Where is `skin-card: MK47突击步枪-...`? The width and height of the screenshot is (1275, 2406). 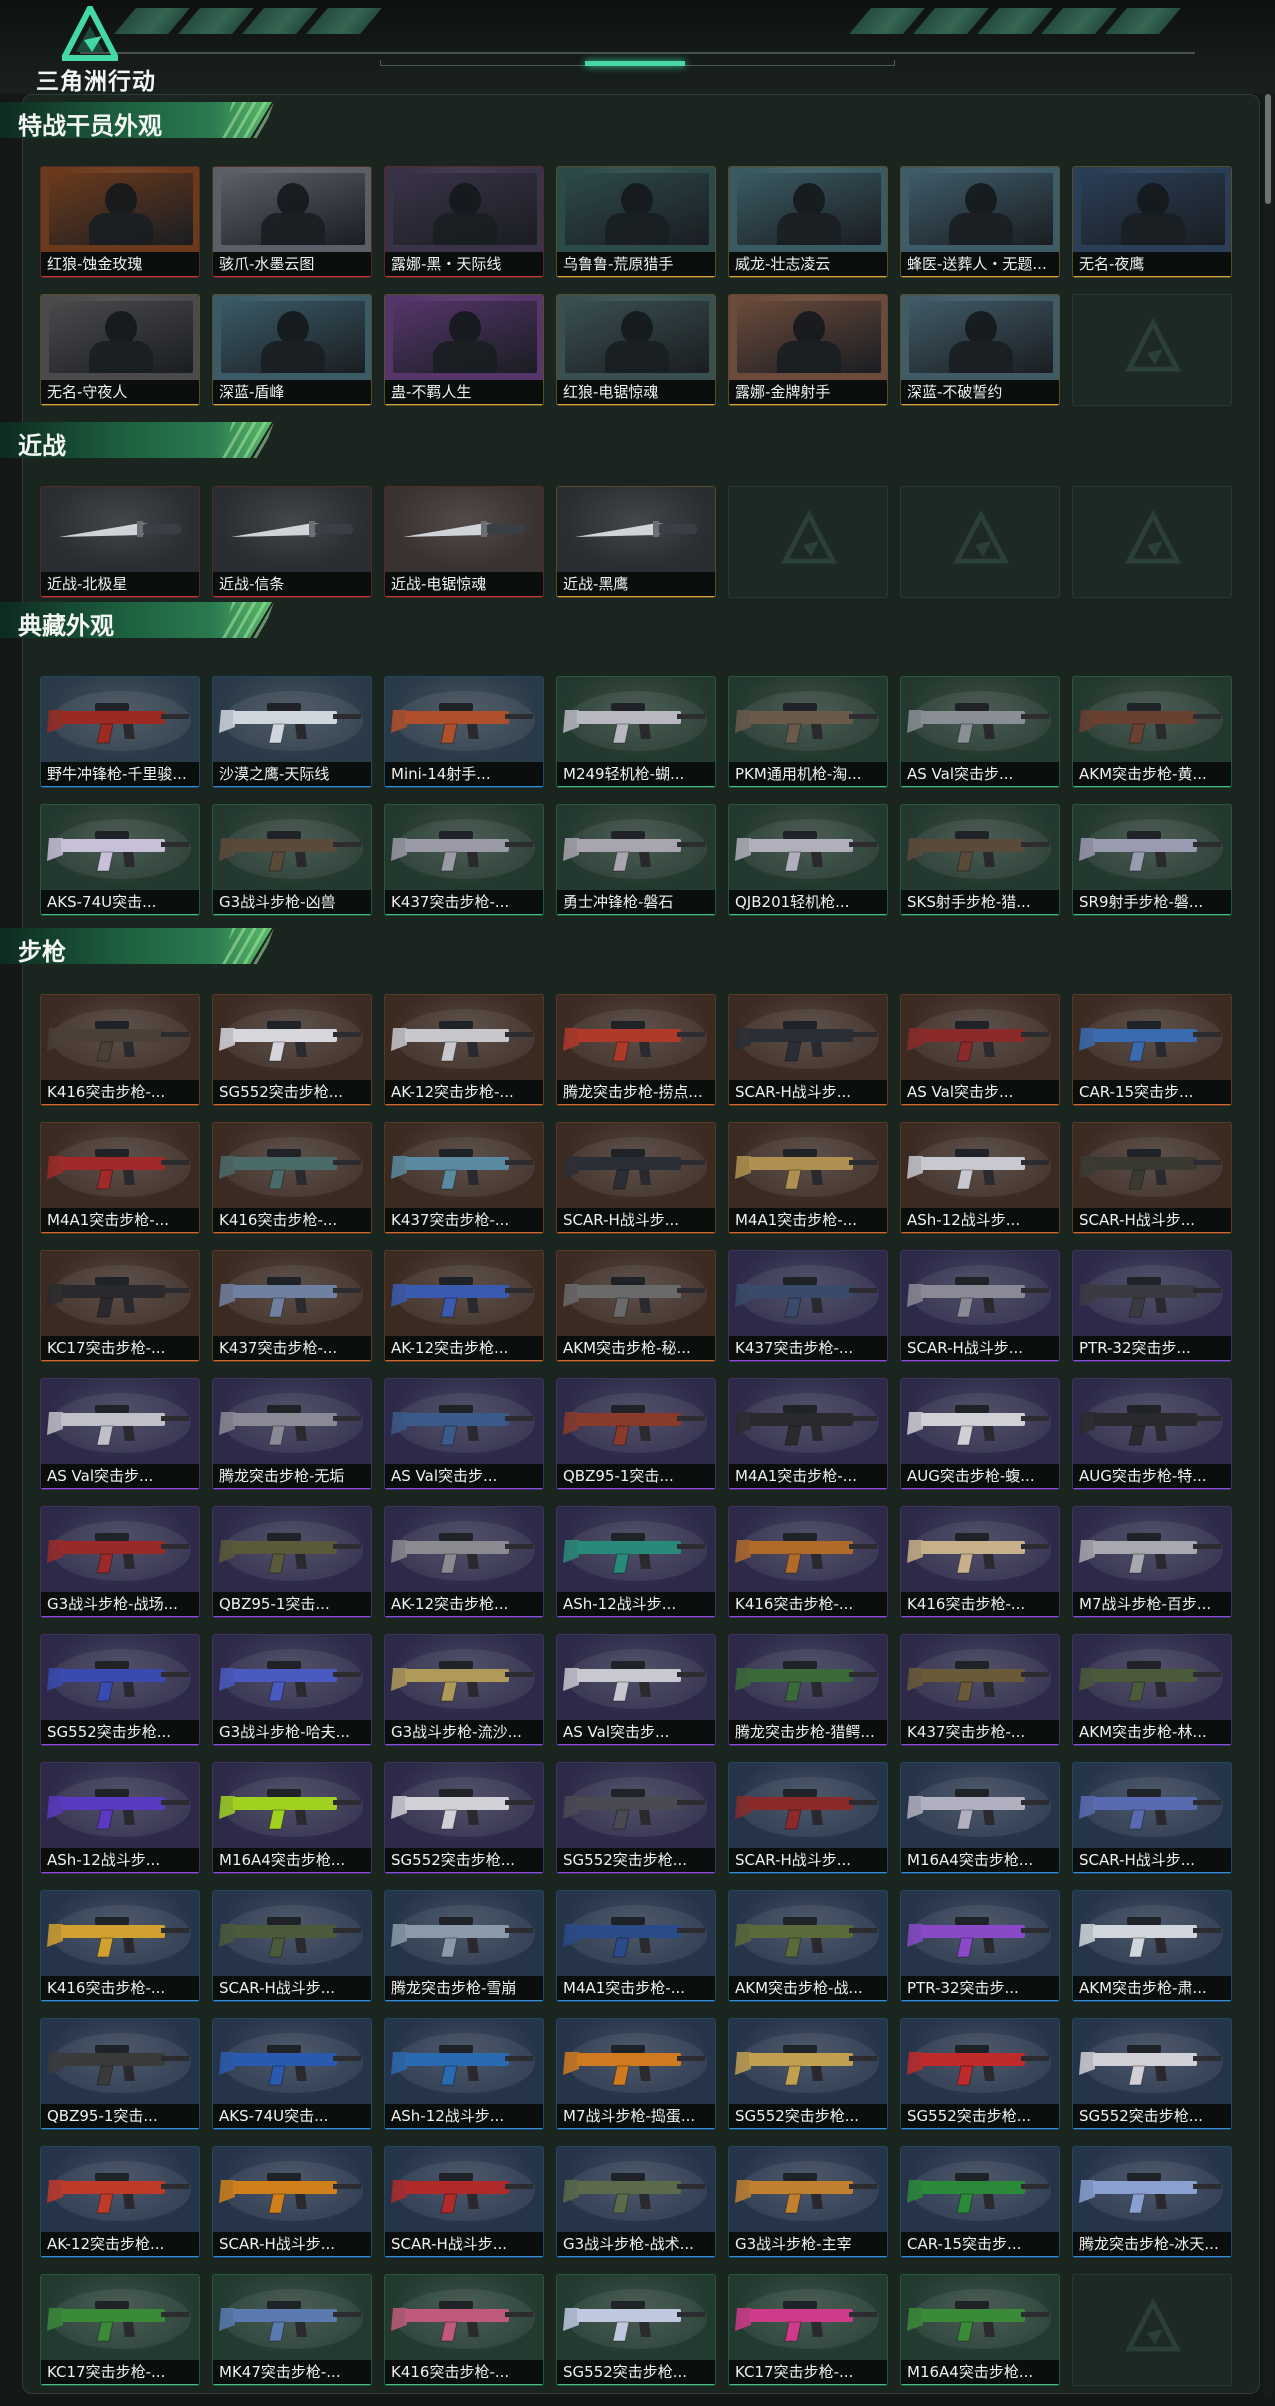 skin-card: MK47突击步枪-... is located at coordinates (292, 2330).